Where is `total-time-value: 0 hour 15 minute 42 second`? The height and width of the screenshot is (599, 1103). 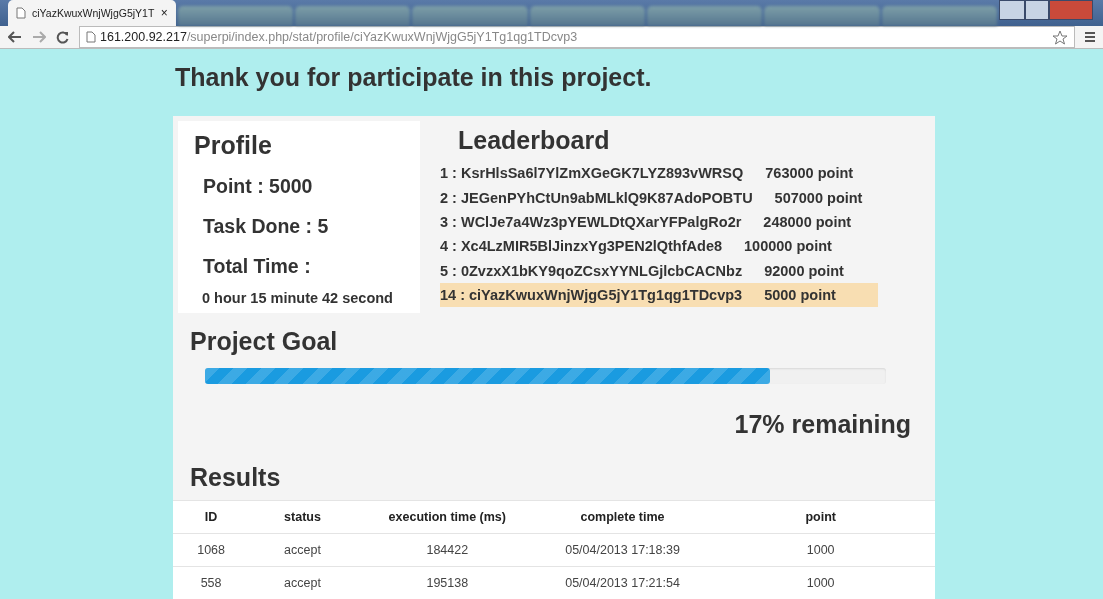
total-time-value: 0 hour 15 minute 42 second is located at coordinates (297, 298).